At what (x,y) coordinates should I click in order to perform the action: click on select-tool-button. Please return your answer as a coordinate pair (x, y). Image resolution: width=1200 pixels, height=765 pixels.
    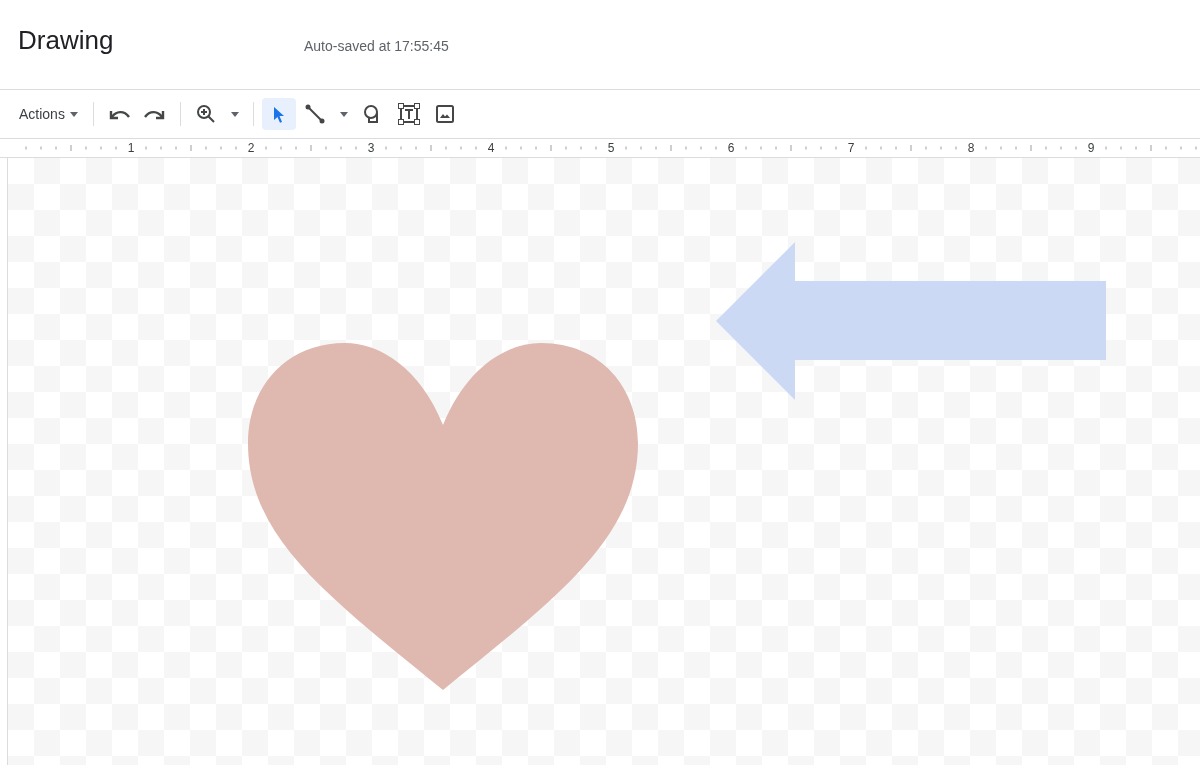
    Looking at the image, I should click on (278, 114).